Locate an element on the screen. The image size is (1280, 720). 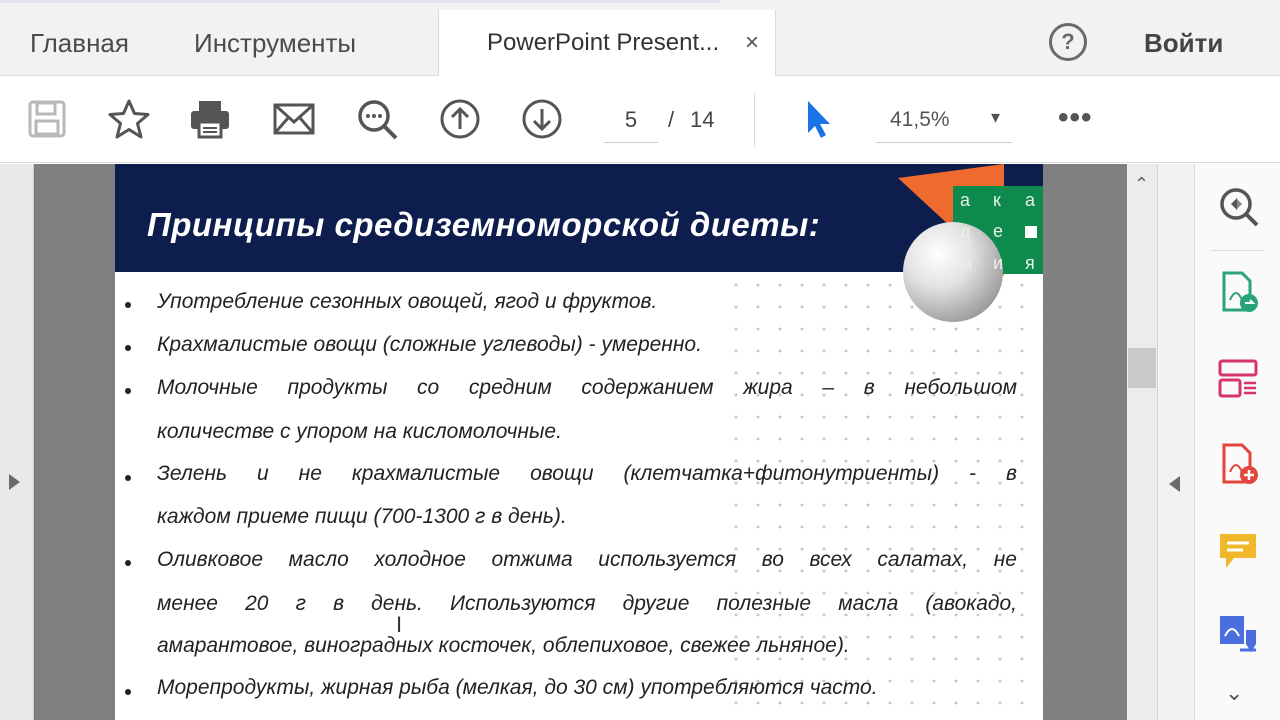
export-pdf-icon is located at coordinates (1238, 292).